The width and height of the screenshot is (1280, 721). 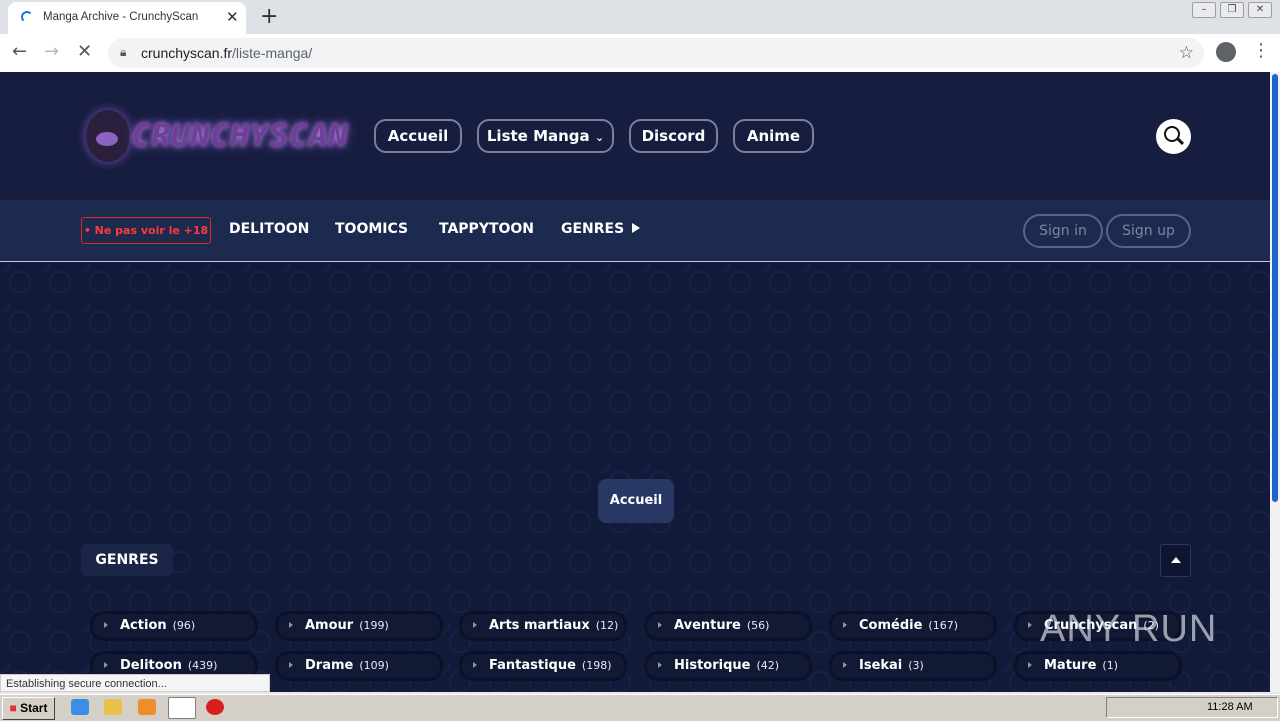 What do you see at coordinates (486, 229) in the screenshot?
I see `subnav-tappytoon: TAPPYTOON` at bounding box center [486, 229].